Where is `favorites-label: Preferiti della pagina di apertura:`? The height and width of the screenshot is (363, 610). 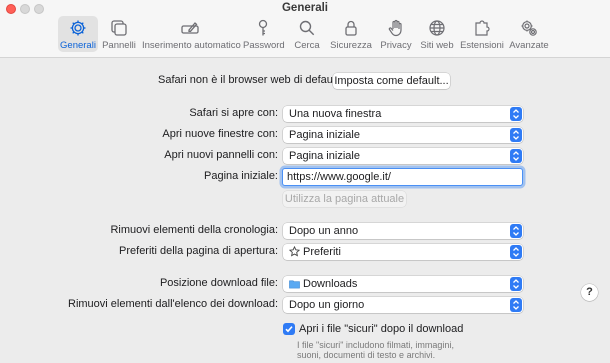
favorites-label: Preferiti della pagina di apertura: is located at coordinates (198, 251).